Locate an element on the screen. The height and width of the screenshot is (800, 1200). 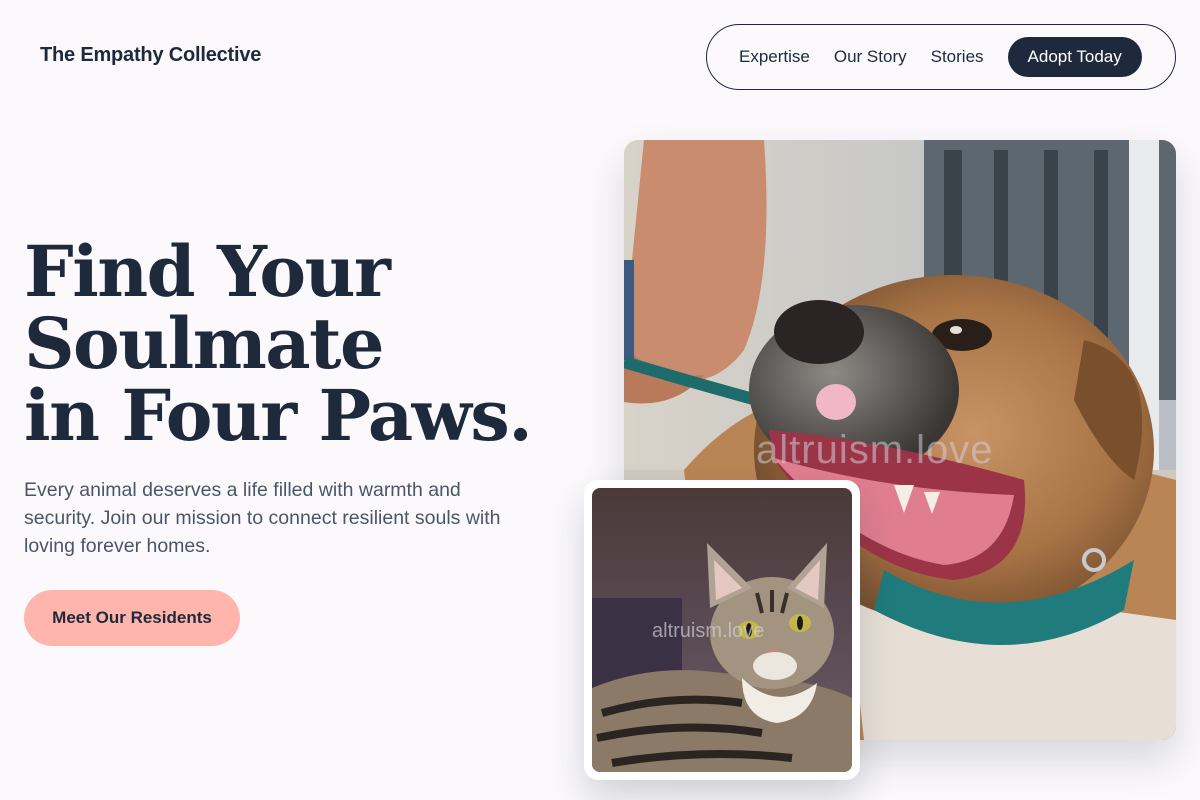
cat-photo: altruism.love is located at coordinates (722, 630).